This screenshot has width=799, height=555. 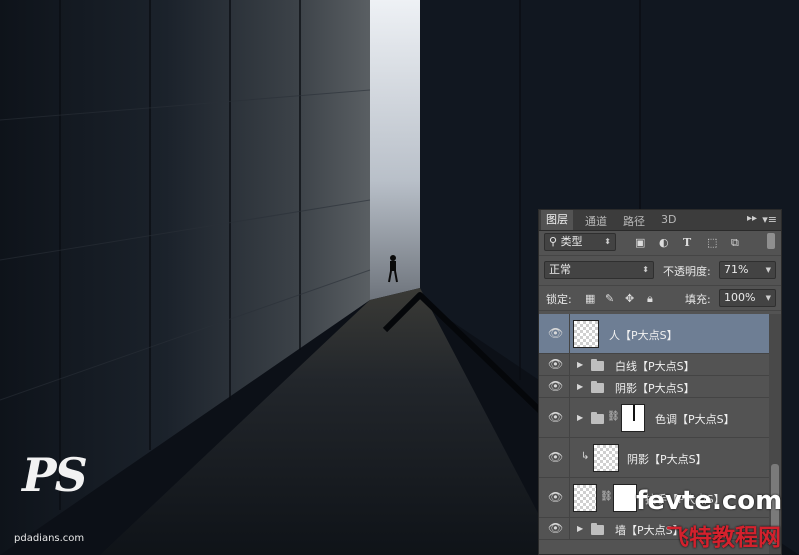 What do you see at coordinates (664, 242) in the screenshot?
I see `adjustment-filter-icon: ◐` at bounding box center [664, 242].